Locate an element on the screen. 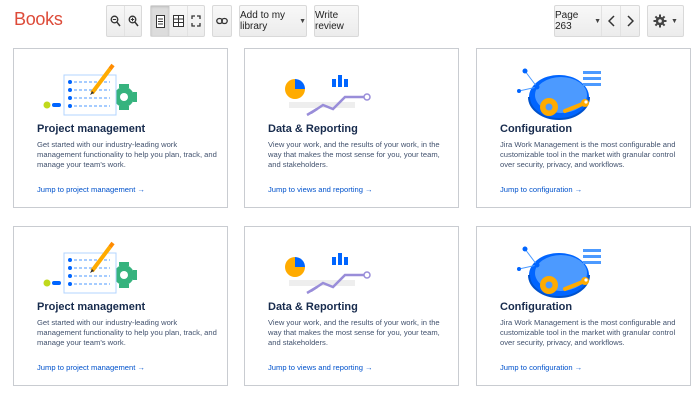 Image resolution: width=700 pixels, height=400 pixels. chevron-right-icon is located at coordinates (630, 21).